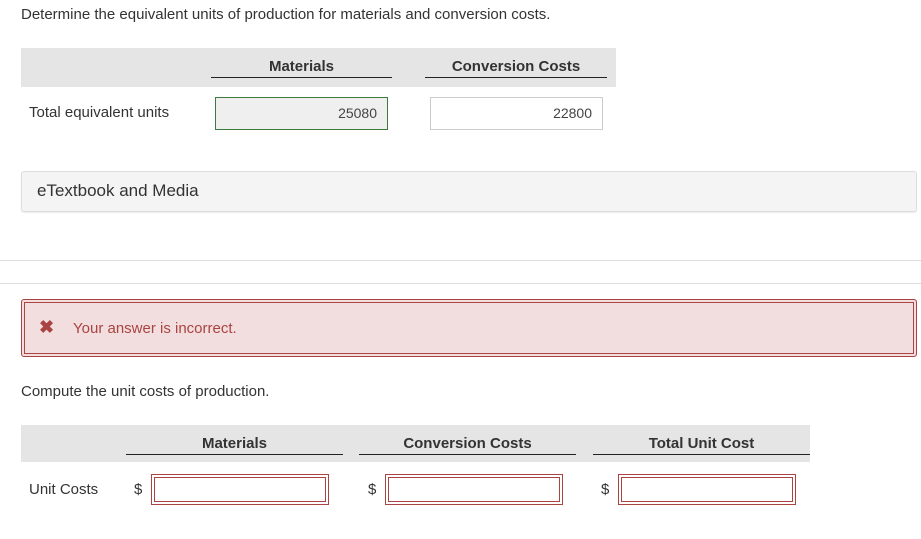 The image size is (921, 539). I want to click on col-header-total-unit-cost: Total Unit Cost, so click(701, 445).